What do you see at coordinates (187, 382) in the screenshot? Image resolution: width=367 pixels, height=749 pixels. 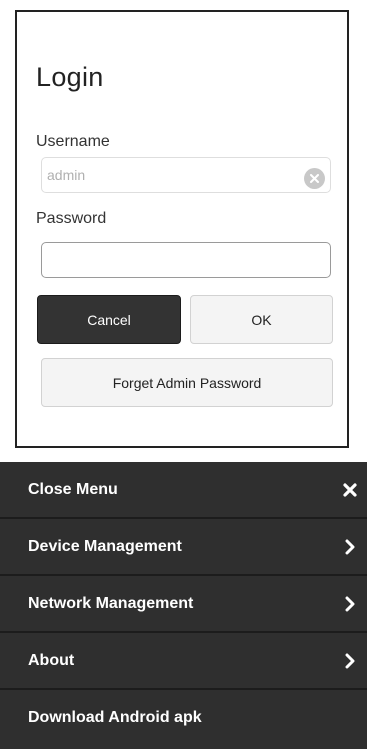 I see `forget-password-button: Forget Admin Password` at bounding box center [187, 382].